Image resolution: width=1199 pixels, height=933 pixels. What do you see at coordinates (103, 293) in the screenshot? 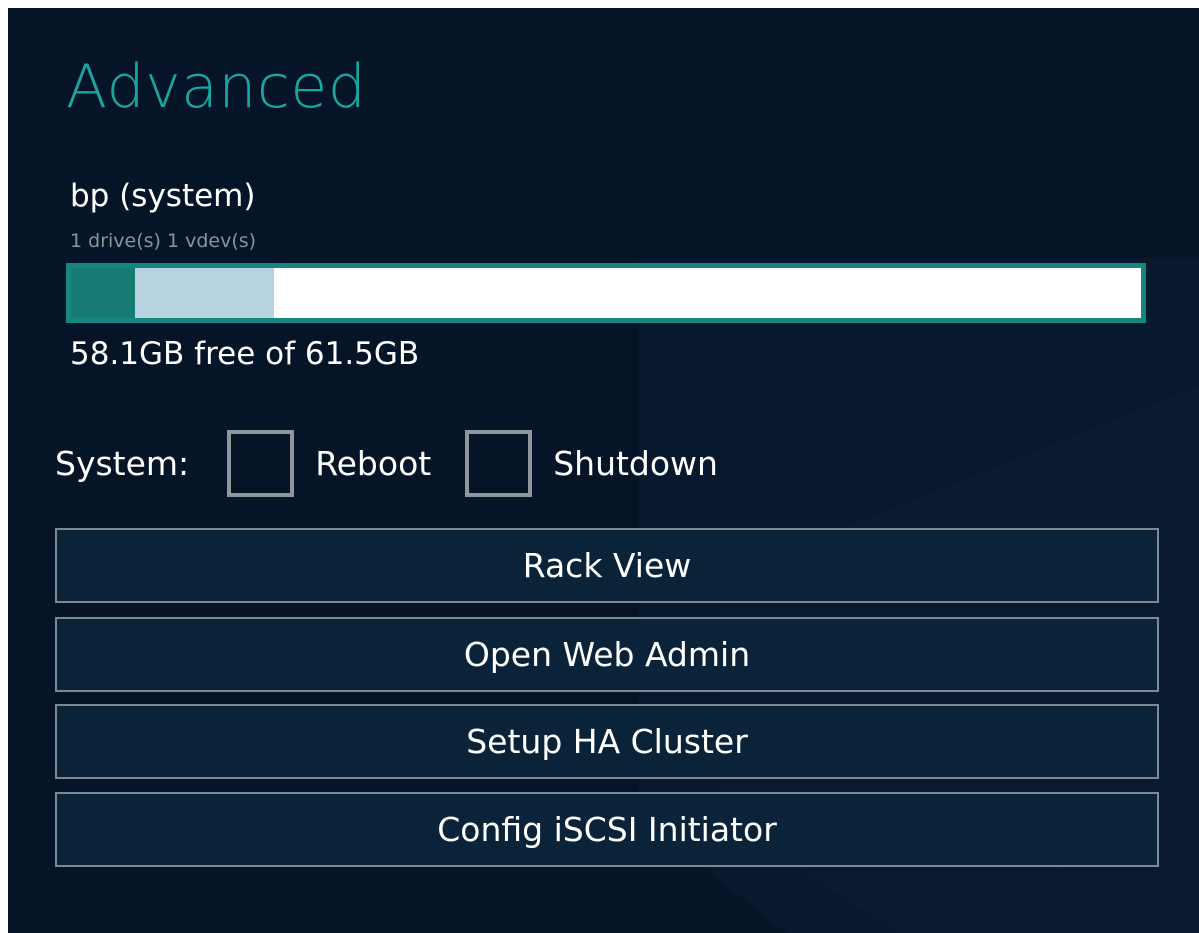
I see `pool-usage-used` at bounding box center [103, 293].